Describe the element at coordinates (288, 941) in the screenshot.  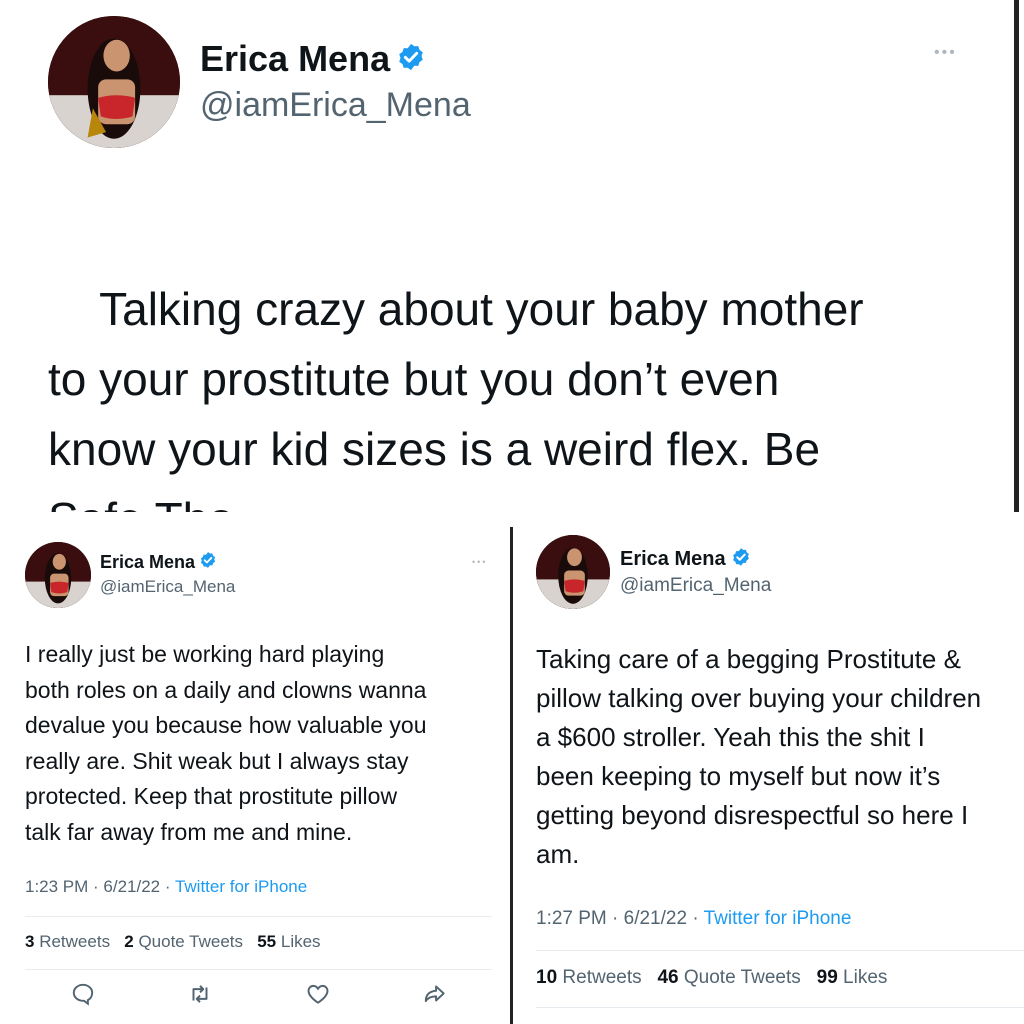
I see `likes-stat: 55 Likes` at that location.